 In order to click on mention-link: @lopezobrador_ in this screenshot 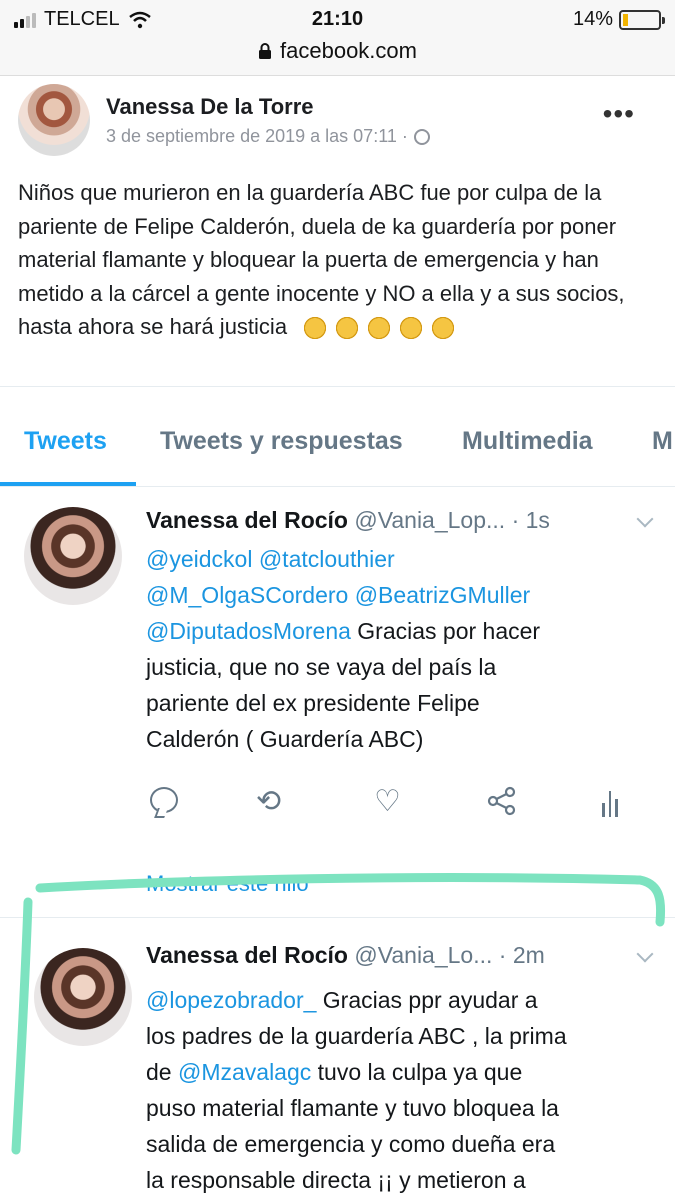, I will do `click(231, 1000)`.